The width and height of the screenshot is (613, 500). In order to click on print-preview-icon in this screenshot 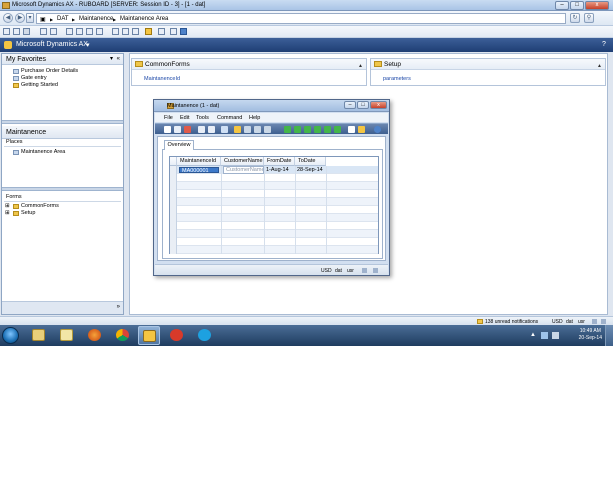, I will do `click(53, 31)`.